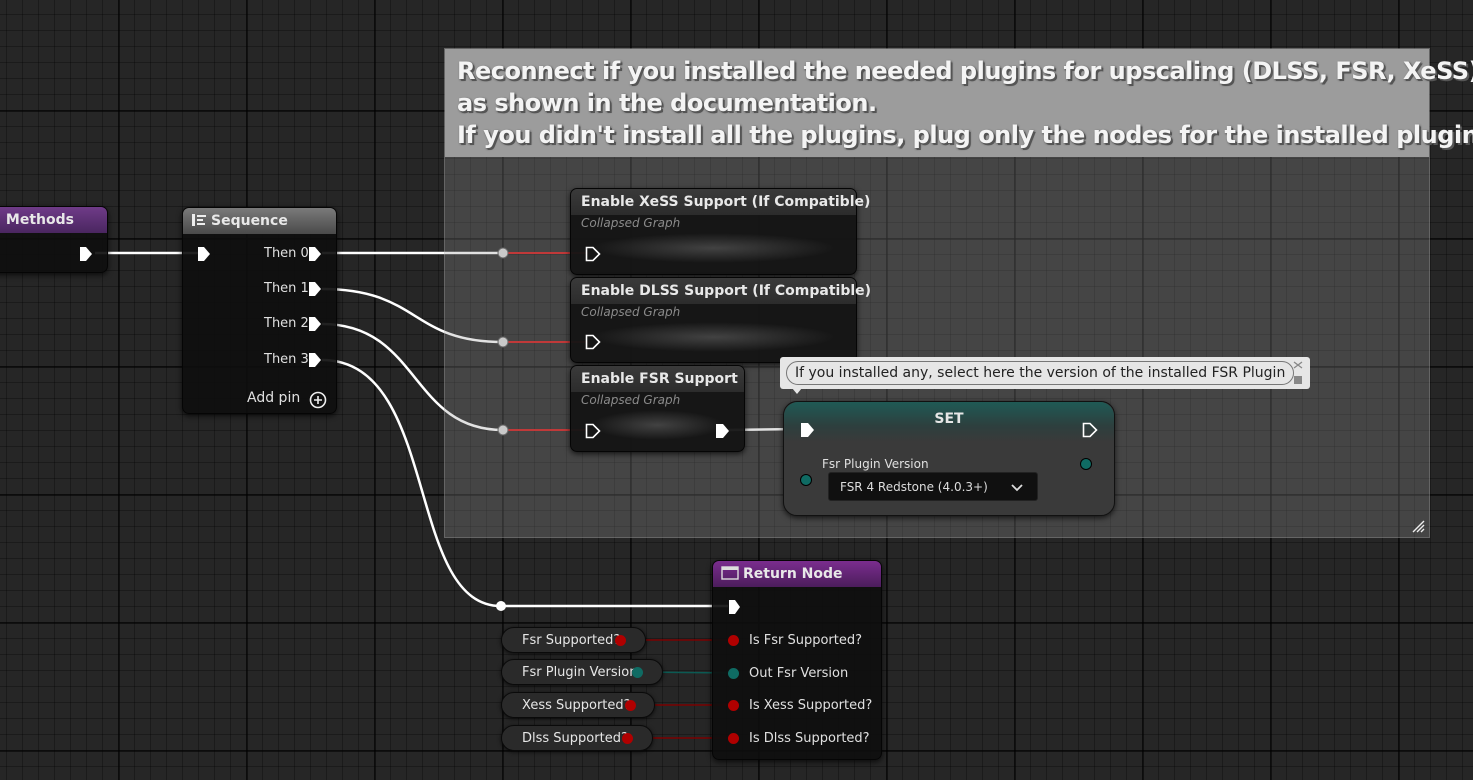 This screenshot has width=1473, height=780. I want to click on chevron-down-icon, so click(1017, 488).